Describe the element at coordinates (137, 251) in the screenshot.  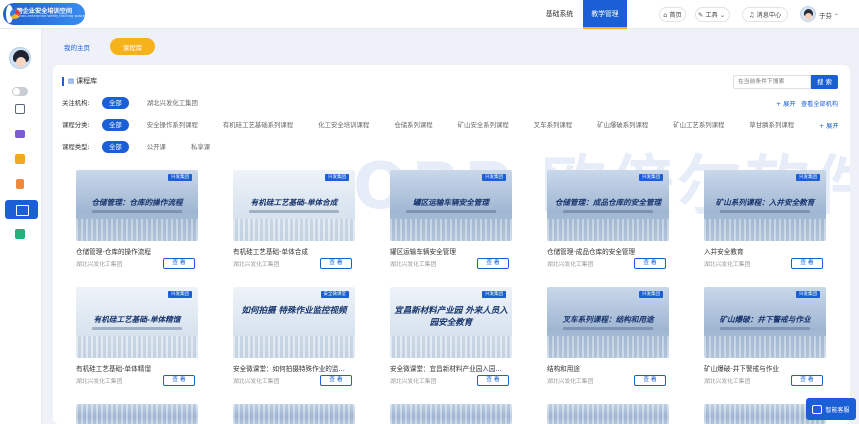
I see `course-title: 仓储管理-仓库的操作流程` at that location.